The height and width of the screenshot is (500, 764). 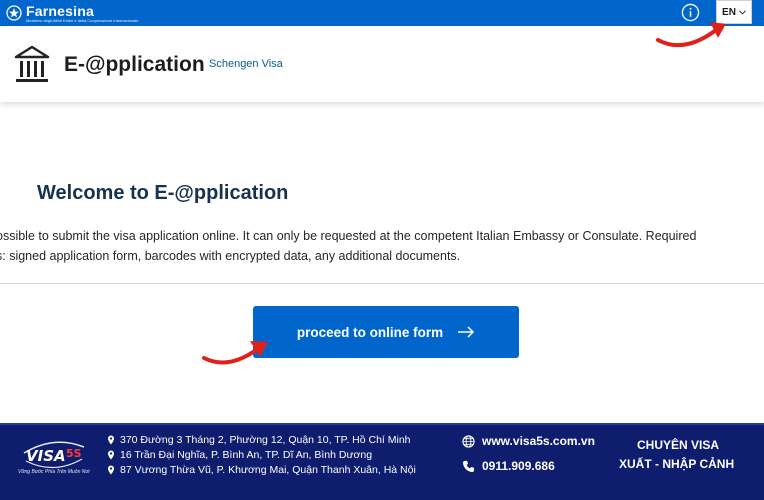 What do you see at coordinates (691, 35) in the screenshot?
I see `annotation-arrow-language` at bounding box center [691, 35].